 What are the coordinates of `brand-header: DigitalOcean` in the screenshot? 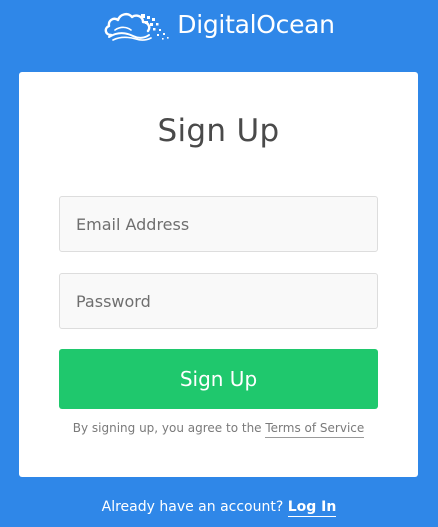 It's located at (219, 25).